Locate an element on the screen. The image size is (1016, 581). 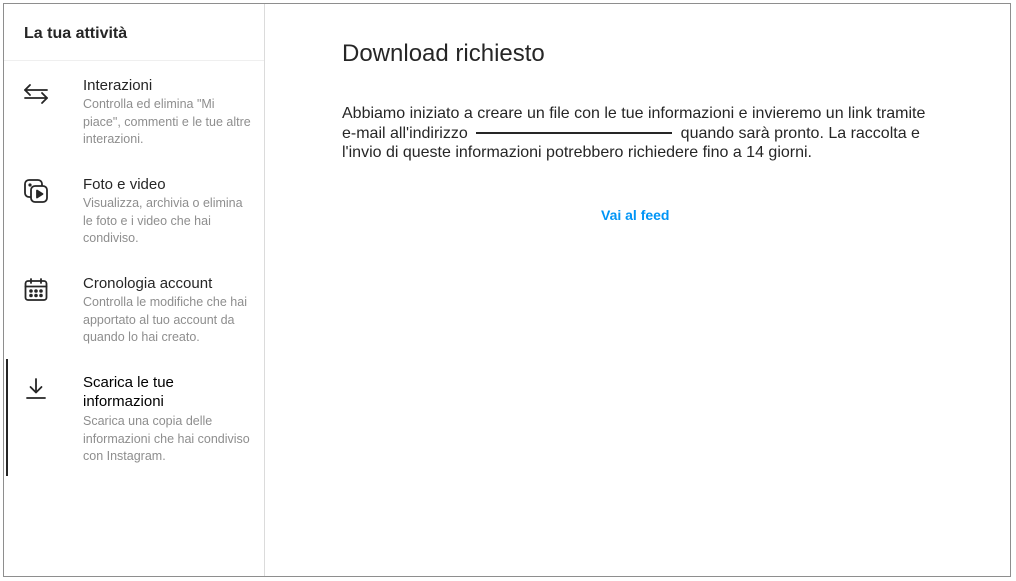
download-icon is located at coordinates (36, 389).